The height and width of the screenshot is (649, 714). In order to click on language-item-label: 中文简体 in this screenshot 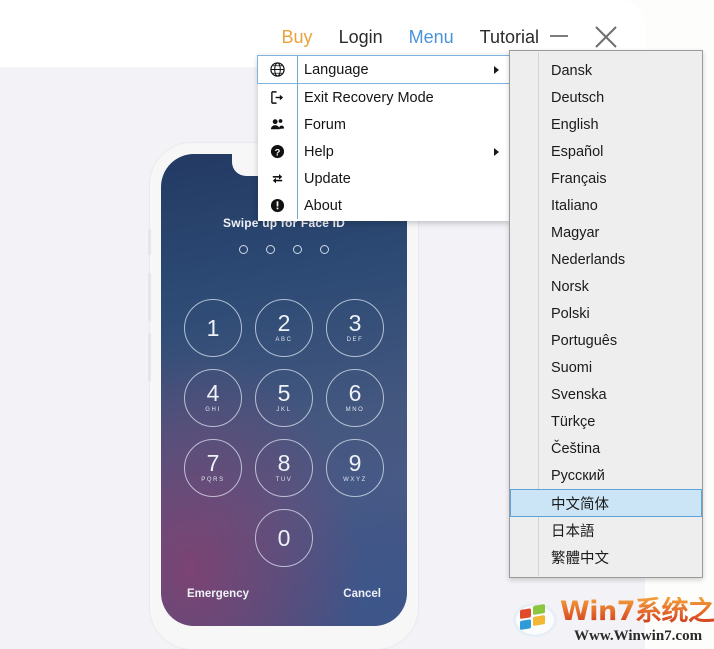, I will do `click(580, 504)`.